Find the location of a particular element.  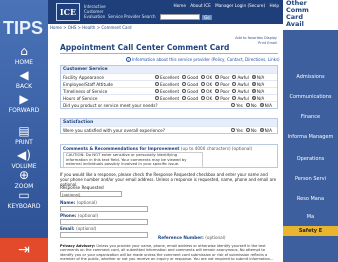

phone-field is located at coordinates (104, 222).